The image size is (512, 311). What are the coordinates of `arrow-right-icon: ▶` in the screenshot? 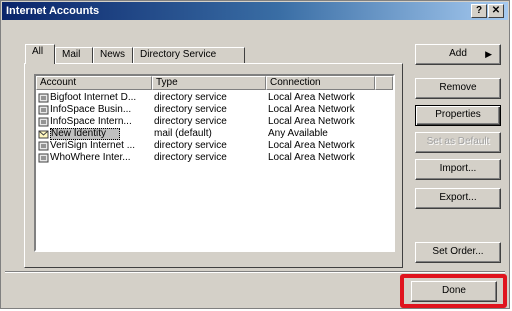 It's located at (488, 54).